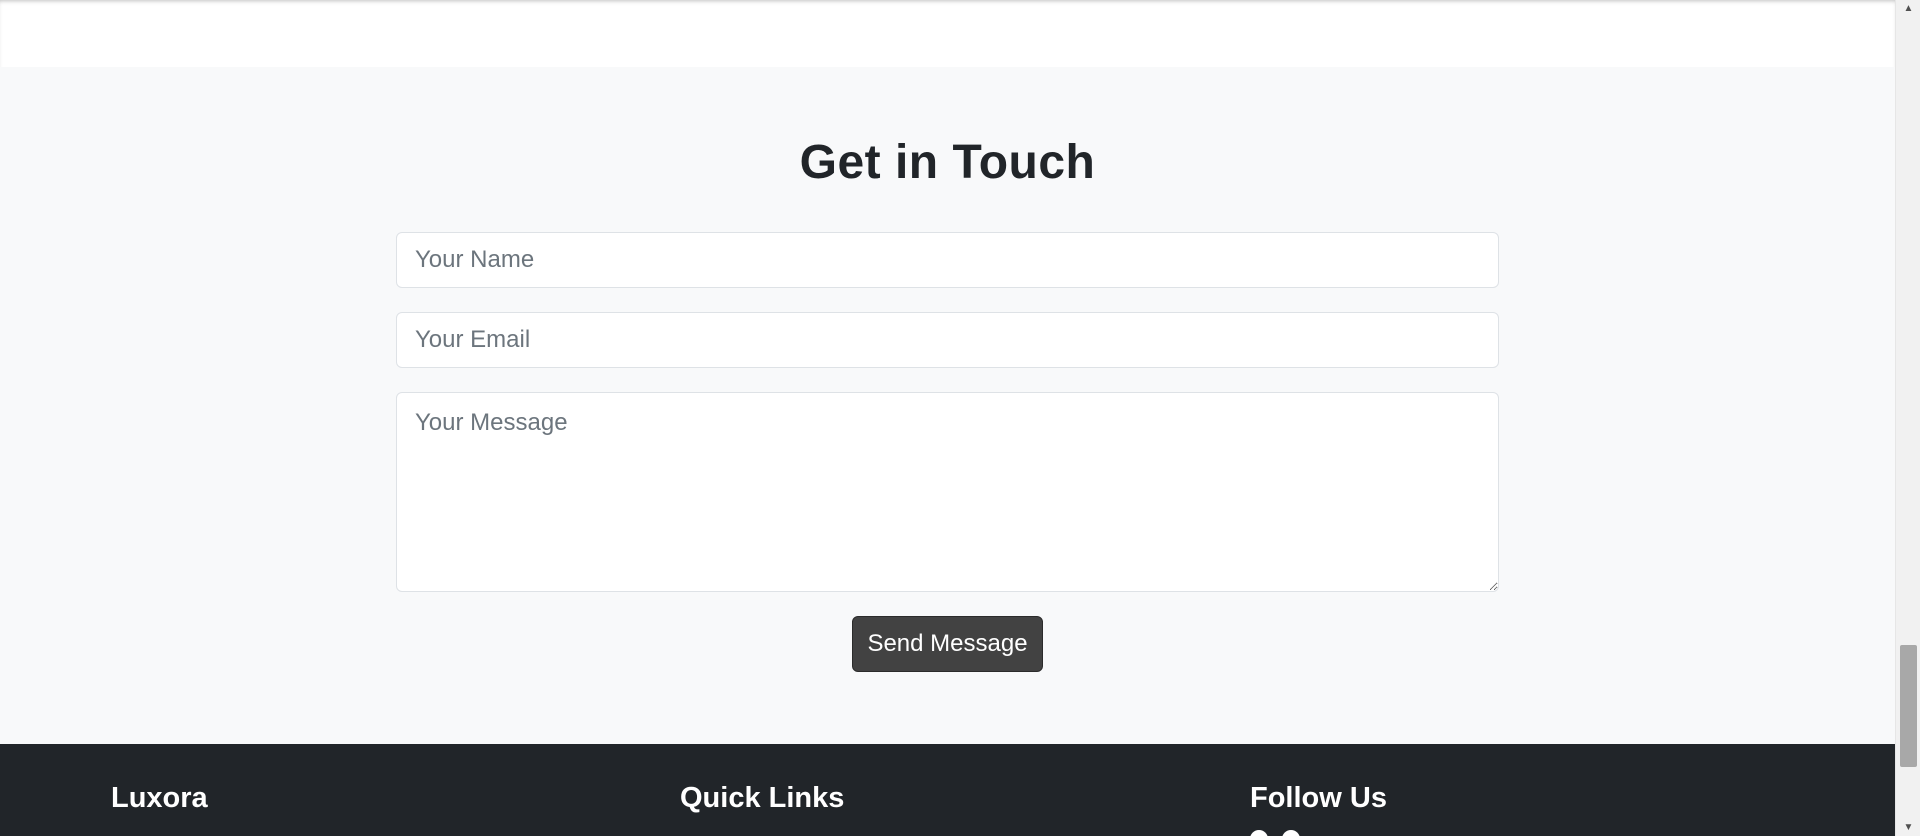  I want to click on footer: Luxora Quick Links Follow Us, so click(947, 790).